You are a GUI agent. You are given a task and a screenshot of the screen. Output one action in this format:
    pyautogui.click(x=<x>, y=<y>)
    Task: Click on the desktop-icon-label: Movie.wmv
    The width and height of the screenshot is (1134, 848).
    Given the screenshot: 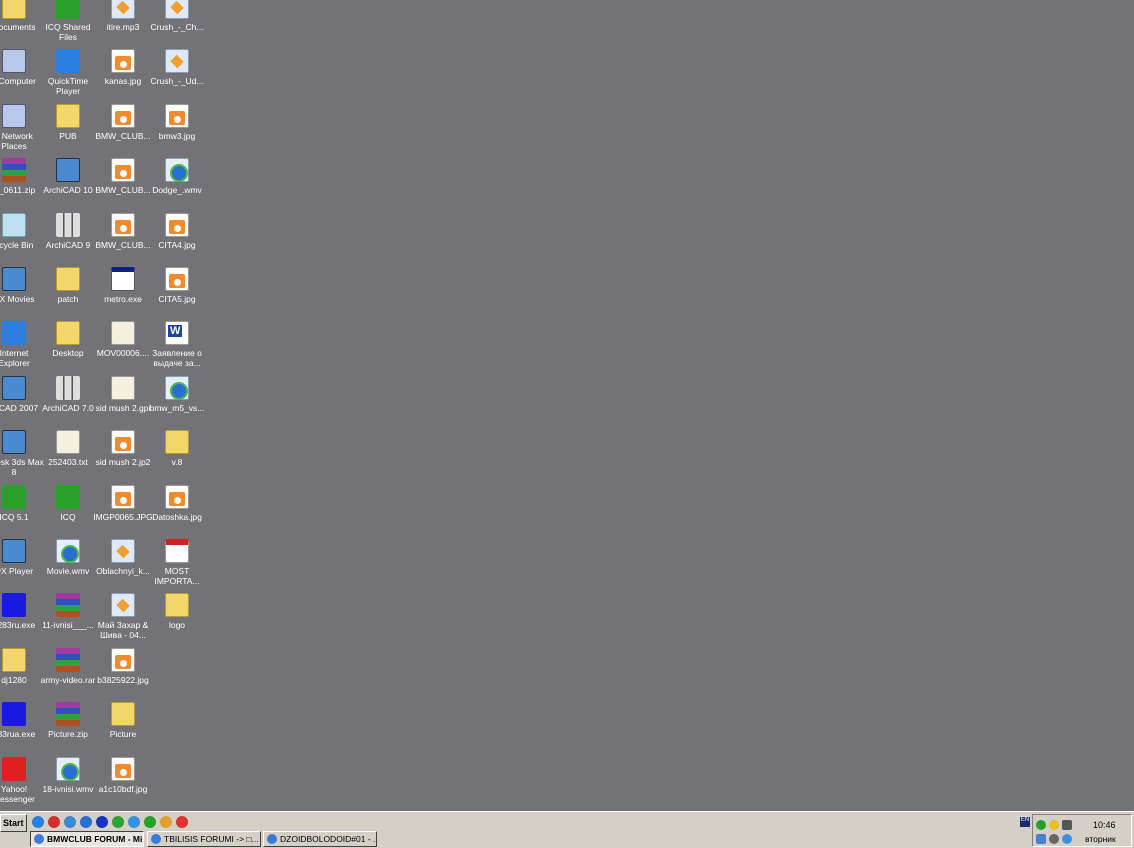 What is the action you would take?
    pyautogui.click(x=68, y=571)
    